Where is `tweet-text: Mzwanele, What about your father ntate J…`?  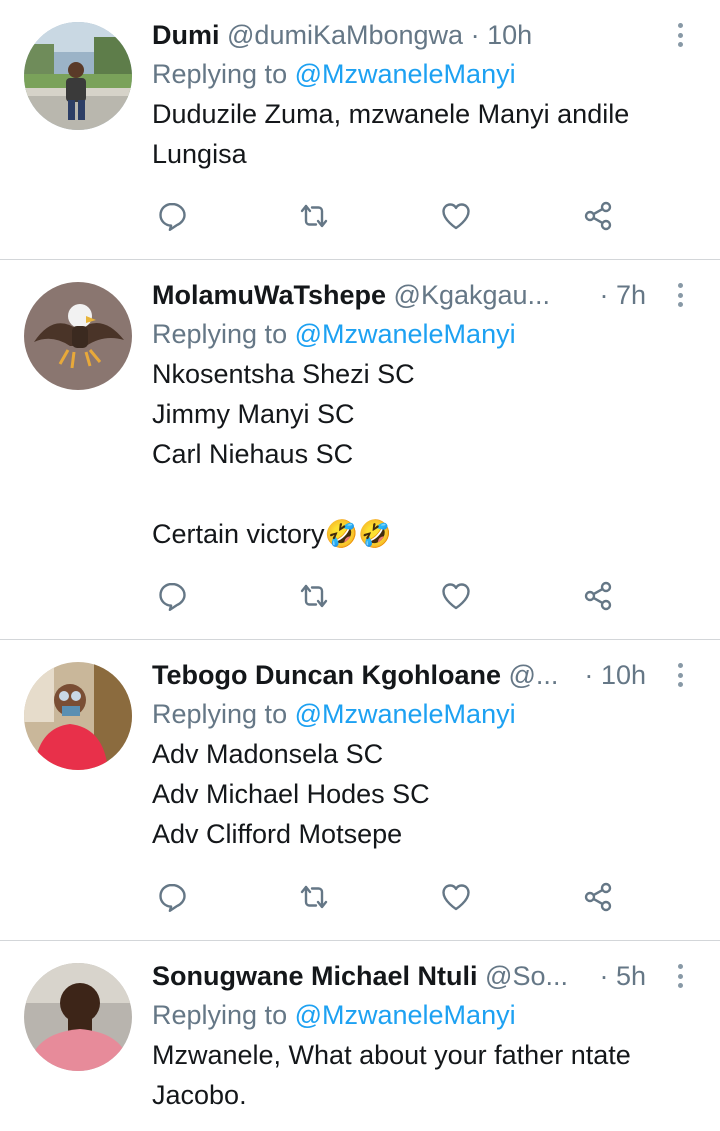 tweet-text: Mzwanele, What about your father ntate J… is located at coordinates (391, 1075).